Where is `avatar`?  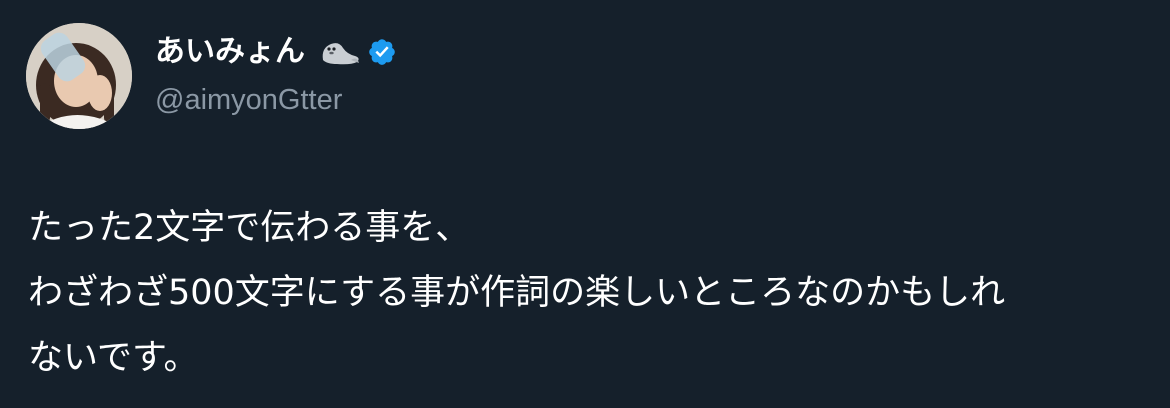
avatar is located at coordinates (79, 76).